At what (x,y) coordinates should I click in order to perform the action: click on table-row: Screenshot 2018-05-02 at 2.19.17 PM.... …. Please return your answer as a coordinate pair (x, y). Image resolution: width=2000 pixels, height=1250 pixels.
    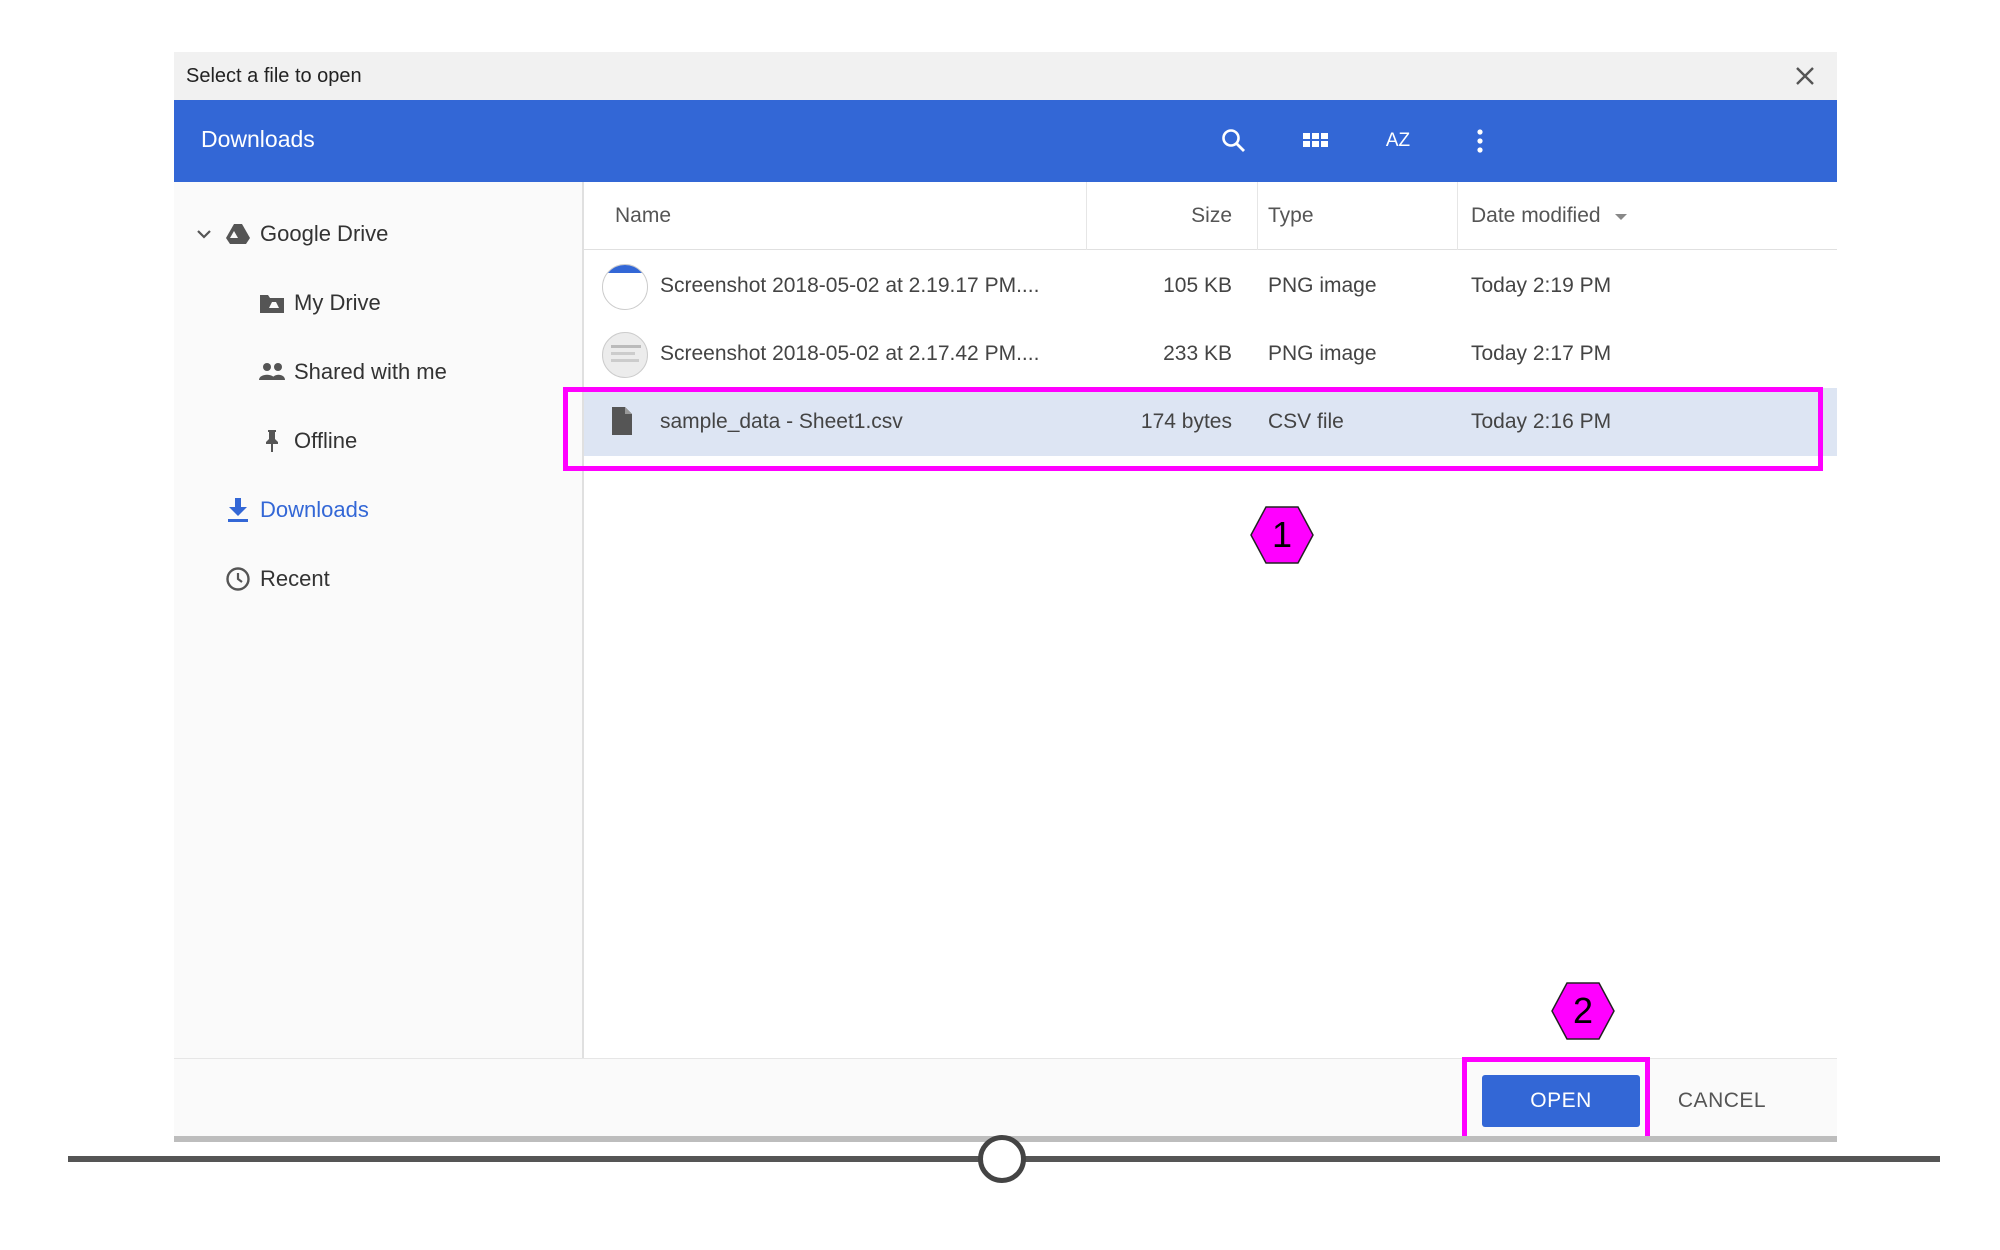
    Looking at the image, I should click on (1210, 286).